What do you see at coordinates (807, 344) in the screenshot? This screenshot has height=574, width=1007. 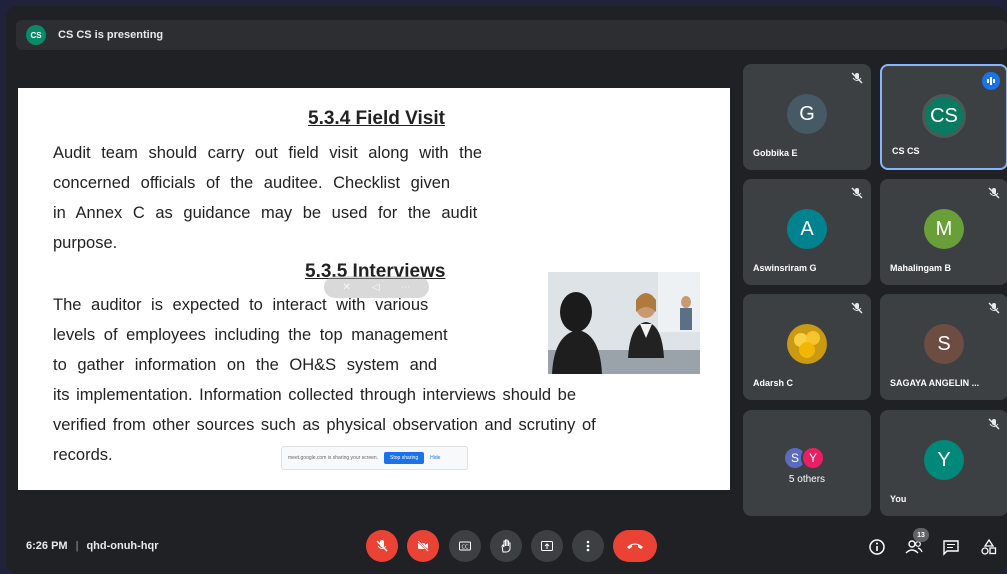 I see `avatar-photo` at bounding box center [807, 344].